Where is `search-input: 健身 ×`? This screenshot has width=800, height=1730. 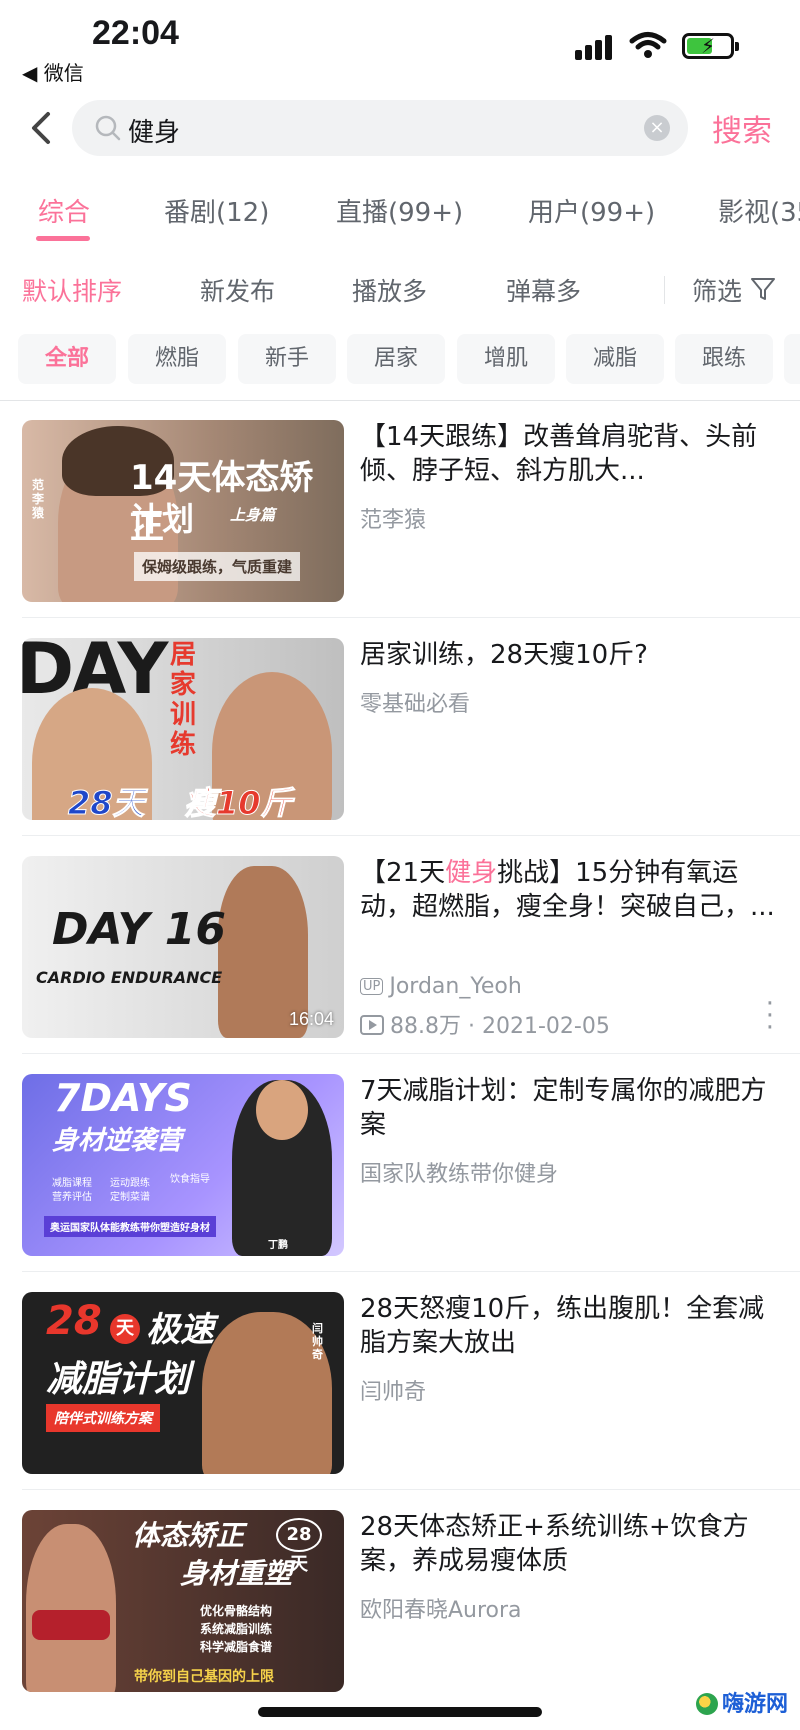
search-input: 健身 × is located at coordinates (380, 128).